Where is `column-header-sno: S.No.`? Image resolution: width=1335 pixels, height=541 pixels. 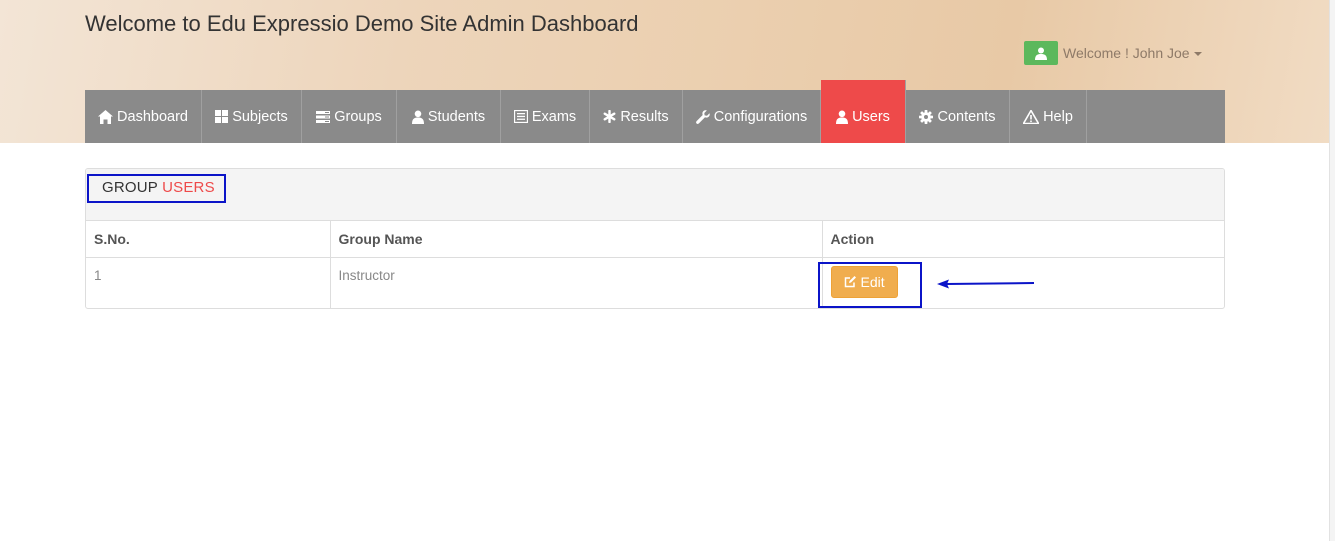
column-header-sno: S.No. is located at coordinates (208, 239).